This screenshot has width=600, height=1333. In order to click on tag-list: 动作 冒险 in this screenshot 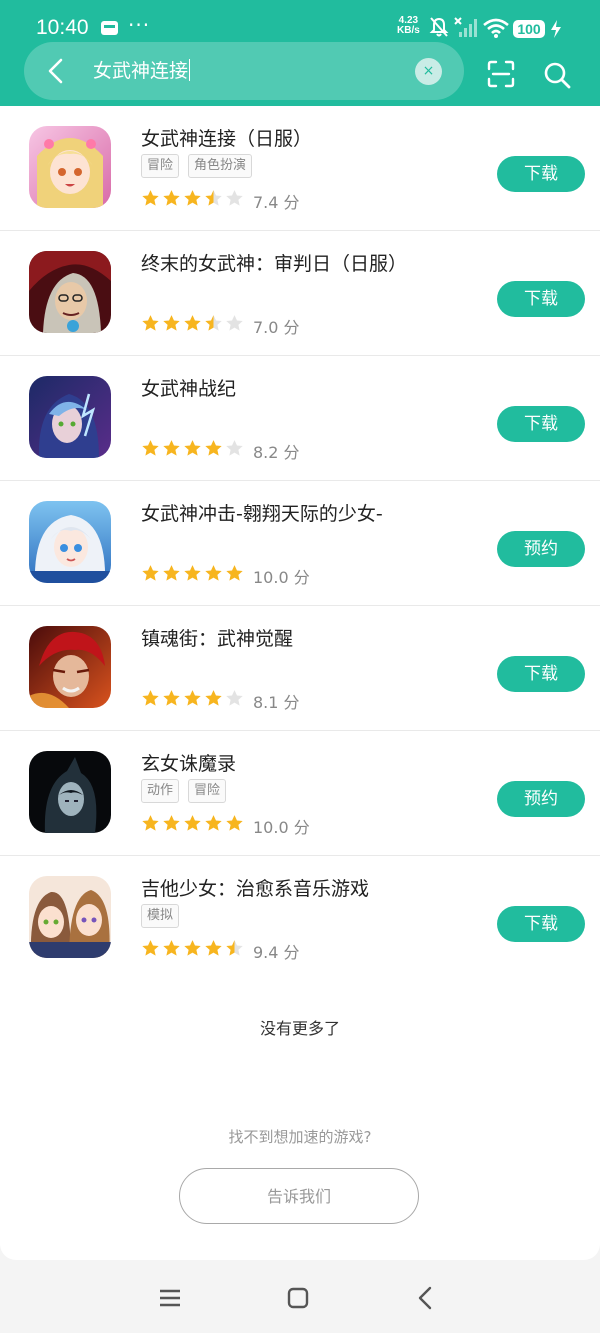, I will do `click(188, 791)`.